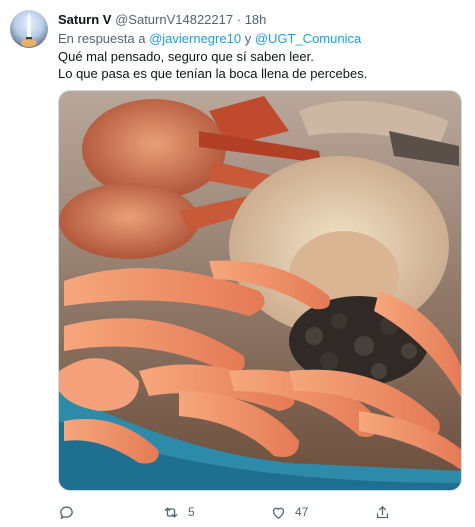  What do you see at coordinates (84, 19) in the screenshot?
I see `author-name: Saturn V` at bounding box center [84, 19].